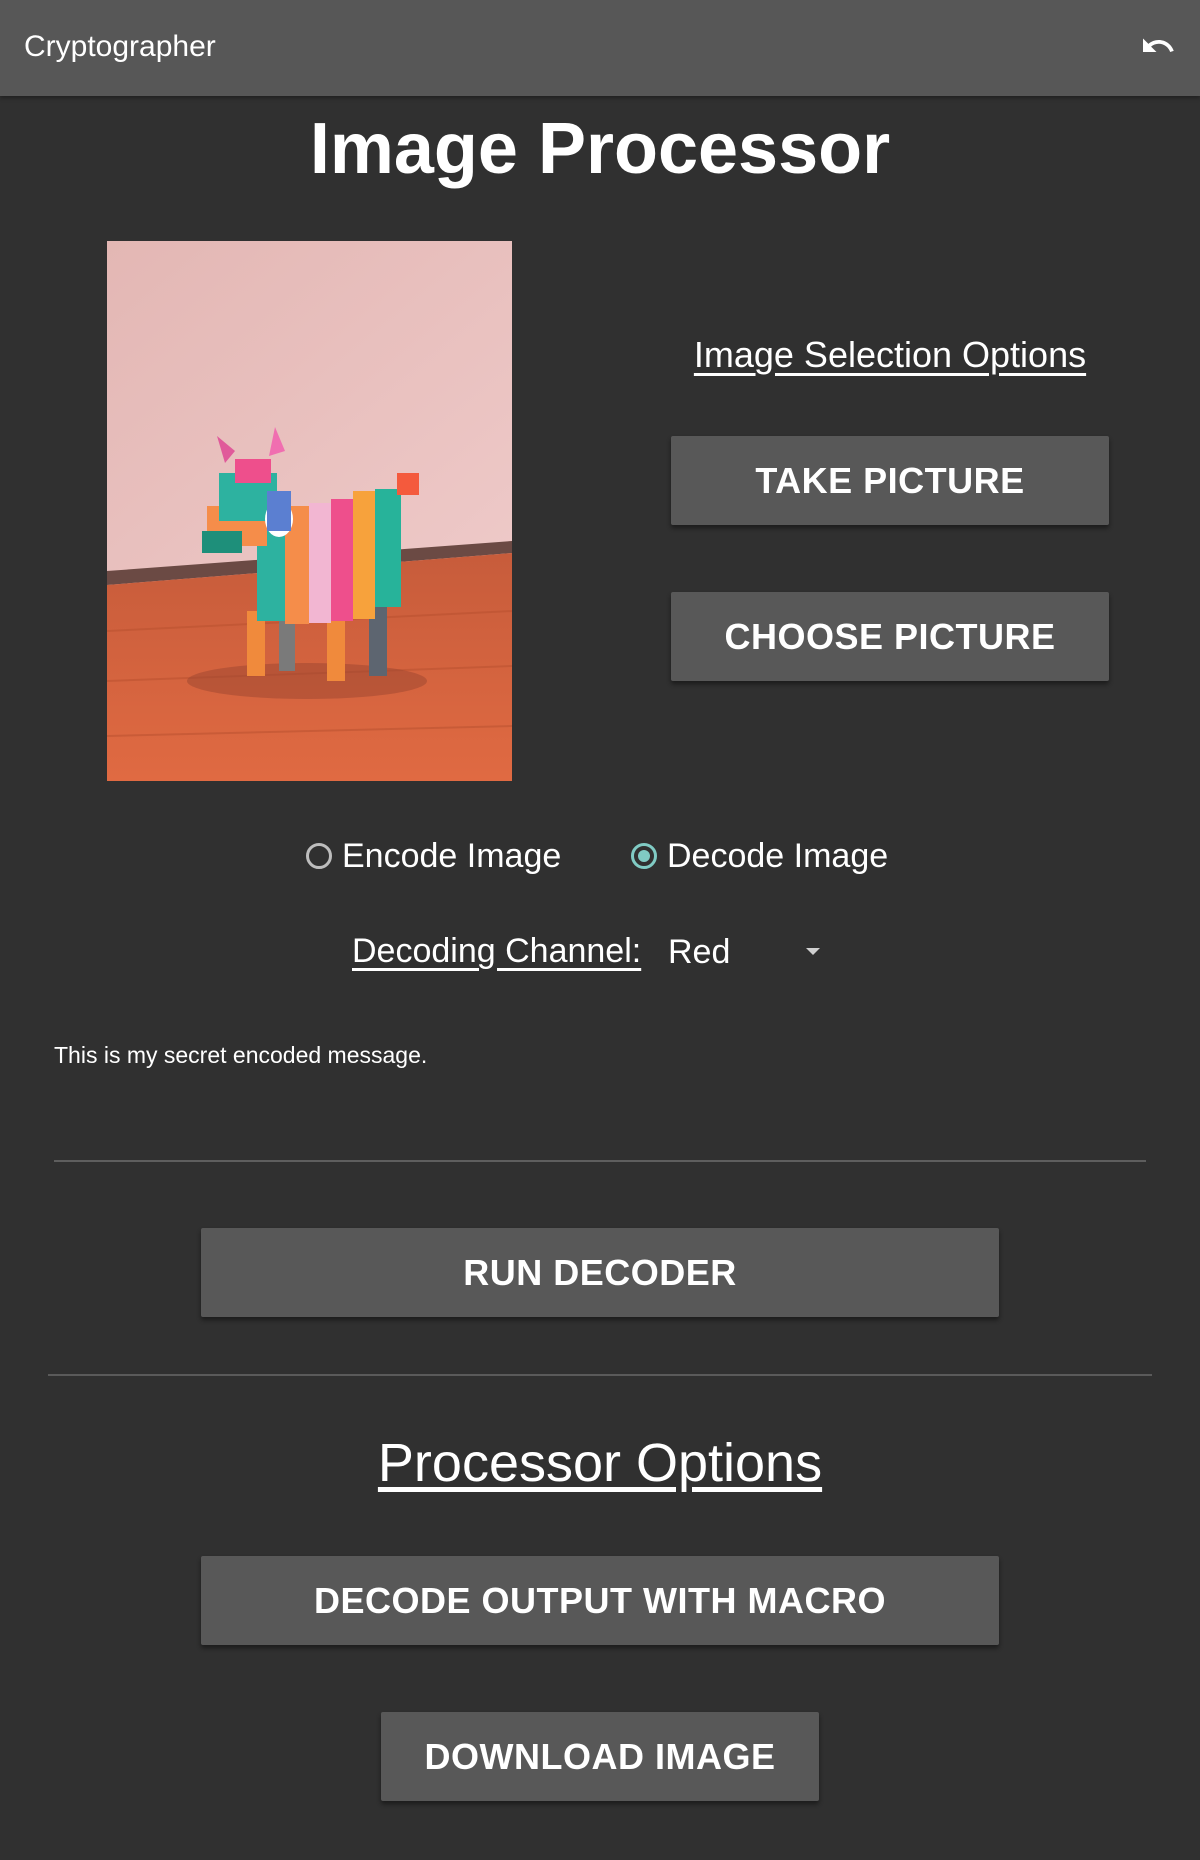 The image size is (1200, 1860). What do you see at coordinates (319, 856) in the screenshot?
I see `radio-unchecked-icon` at bounding box center [319, 856].